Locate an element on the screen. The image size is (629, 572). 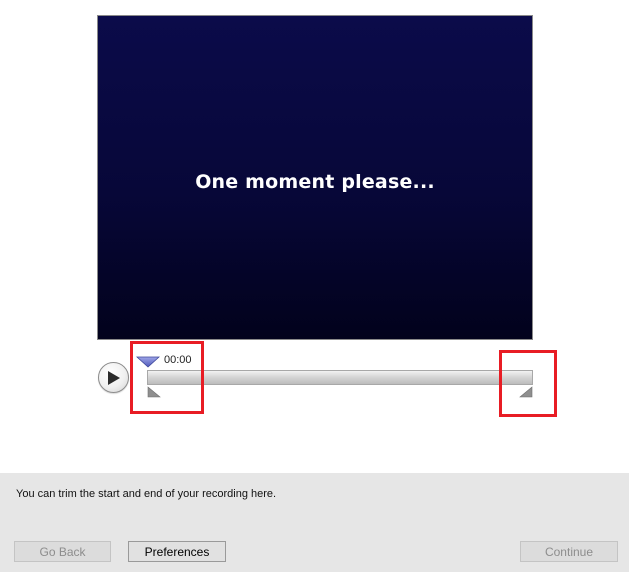
play-icon is located at coordinates (114, 378).